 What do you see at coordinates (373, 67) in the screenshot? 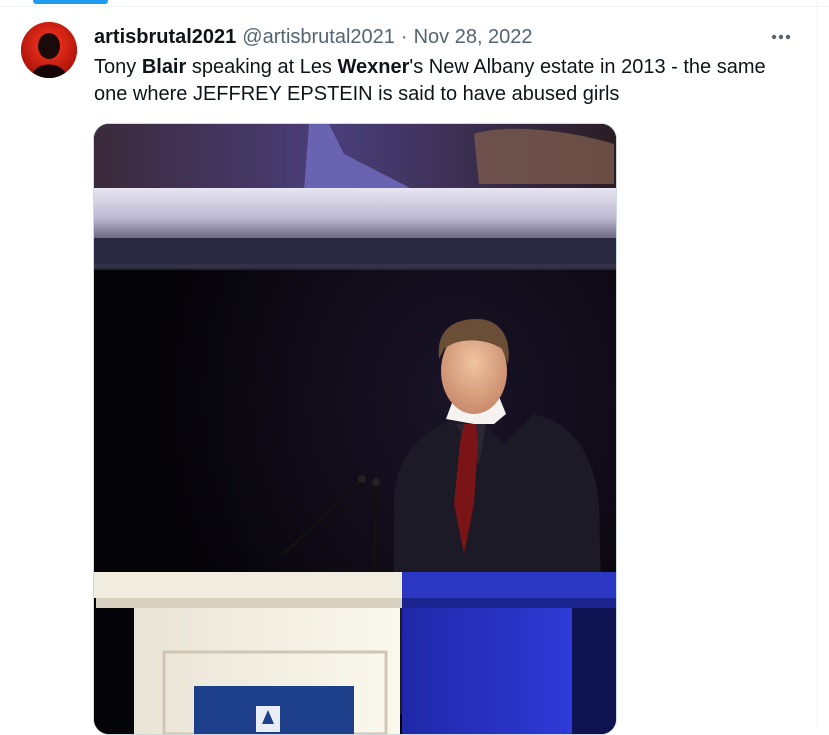
I see `tweet-text-highlight: Wexner` at bounding box center [373, 67].